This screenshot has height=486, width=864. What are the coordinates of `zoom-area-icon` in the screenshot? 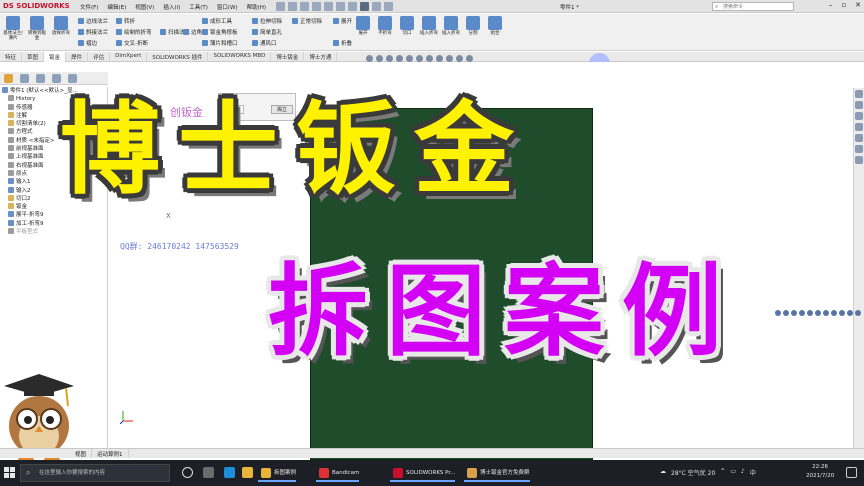 It's located at (379, 58).